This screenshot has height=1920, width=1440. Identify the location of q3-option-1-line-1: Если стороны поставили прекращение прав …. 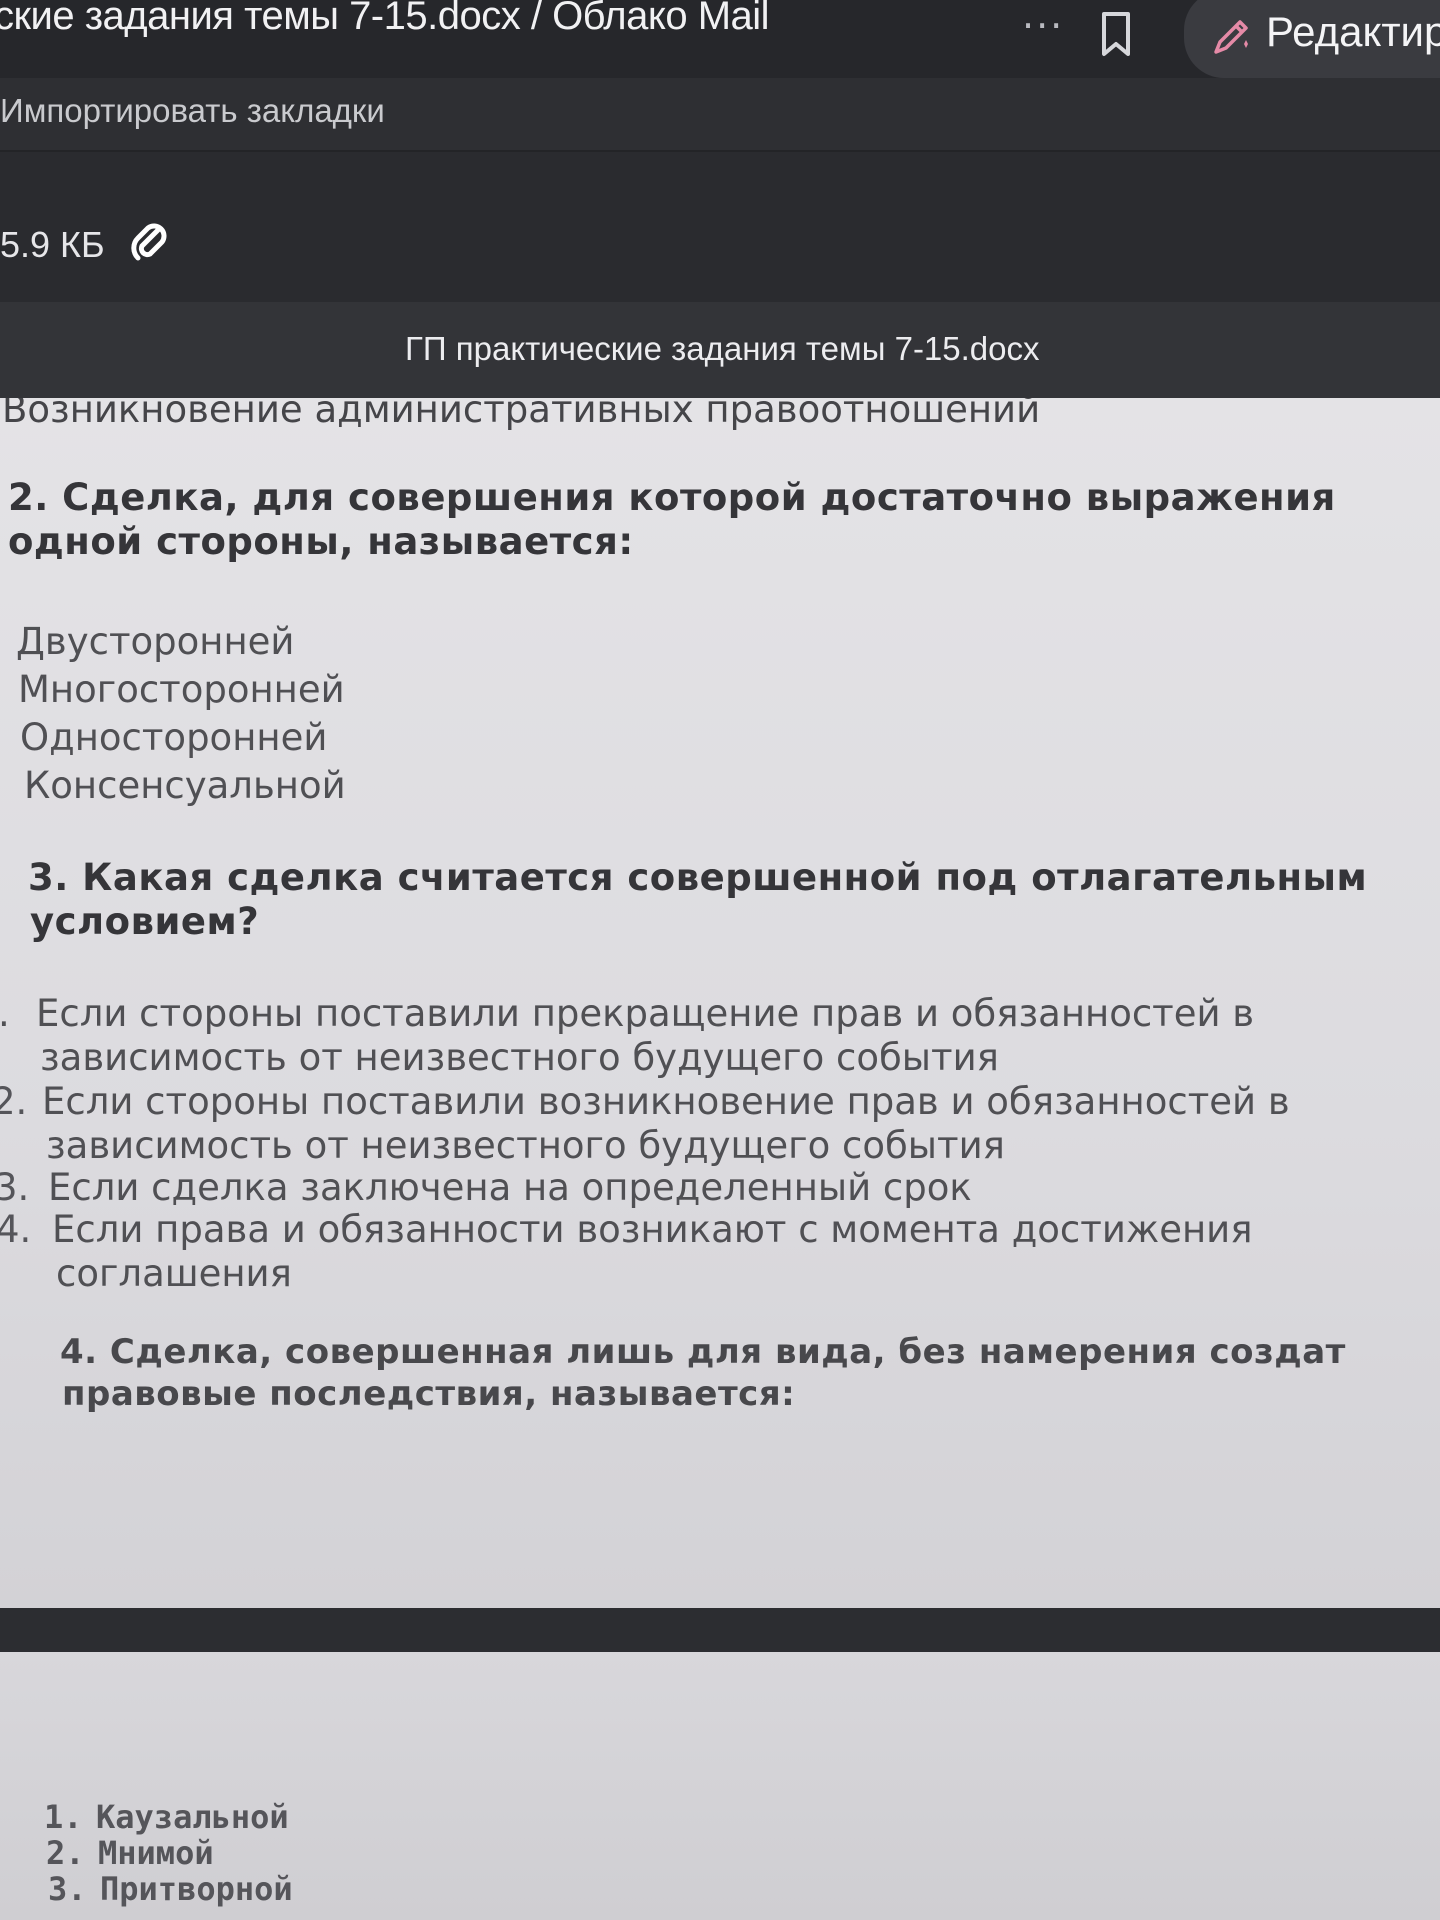
(645, 1013).